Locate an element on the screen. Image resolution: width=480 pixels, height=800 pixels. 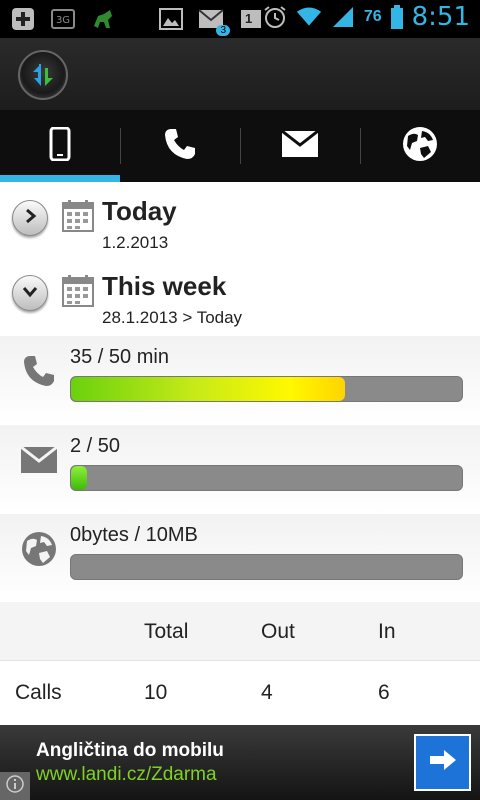
network-label: 3G is located at coordinates (63, 20).